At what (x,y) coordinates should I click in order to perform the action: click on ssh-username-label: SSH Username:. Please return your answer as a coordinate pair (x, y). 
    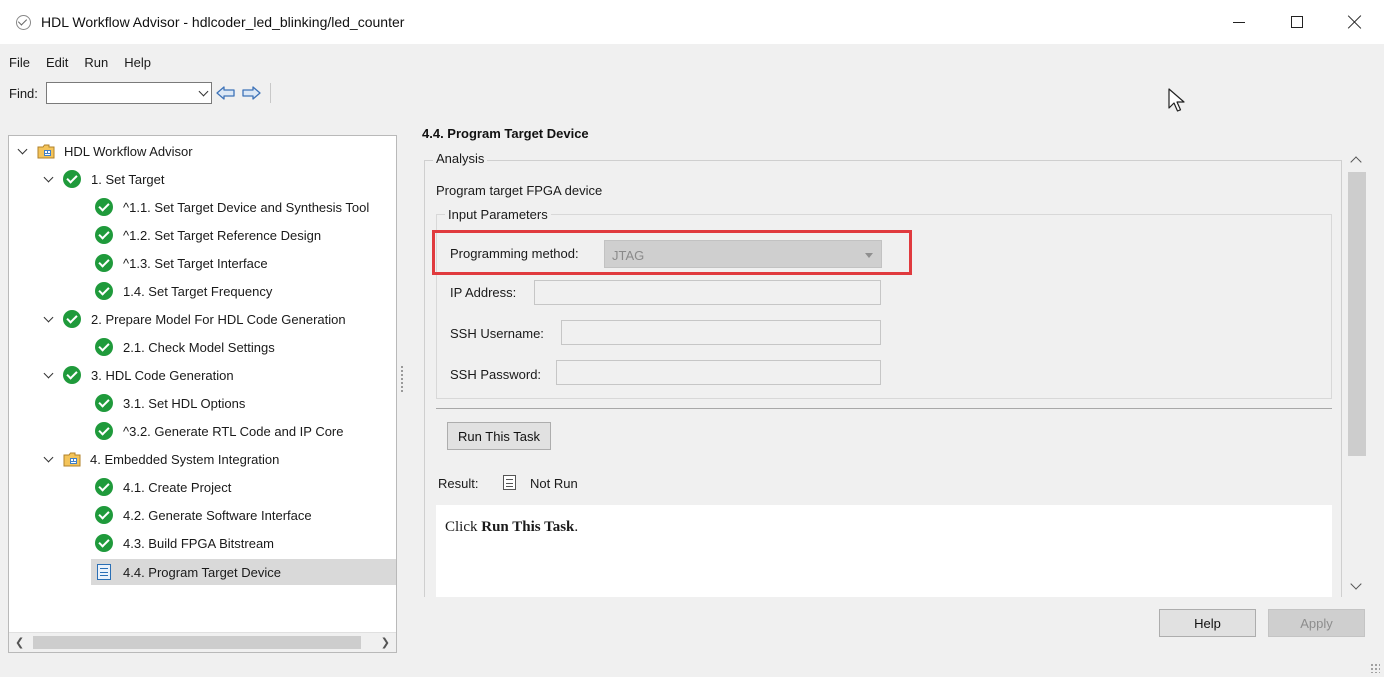
    Looking at the image, I should click on (497, 333).